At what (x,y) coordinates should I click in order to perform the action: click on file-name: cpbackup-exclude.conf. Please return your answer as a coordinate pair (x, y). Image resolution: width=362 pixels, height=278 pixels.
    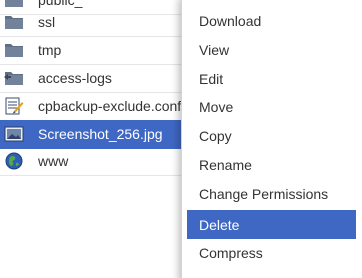
    Looking at the image, I should click on (110, 106).